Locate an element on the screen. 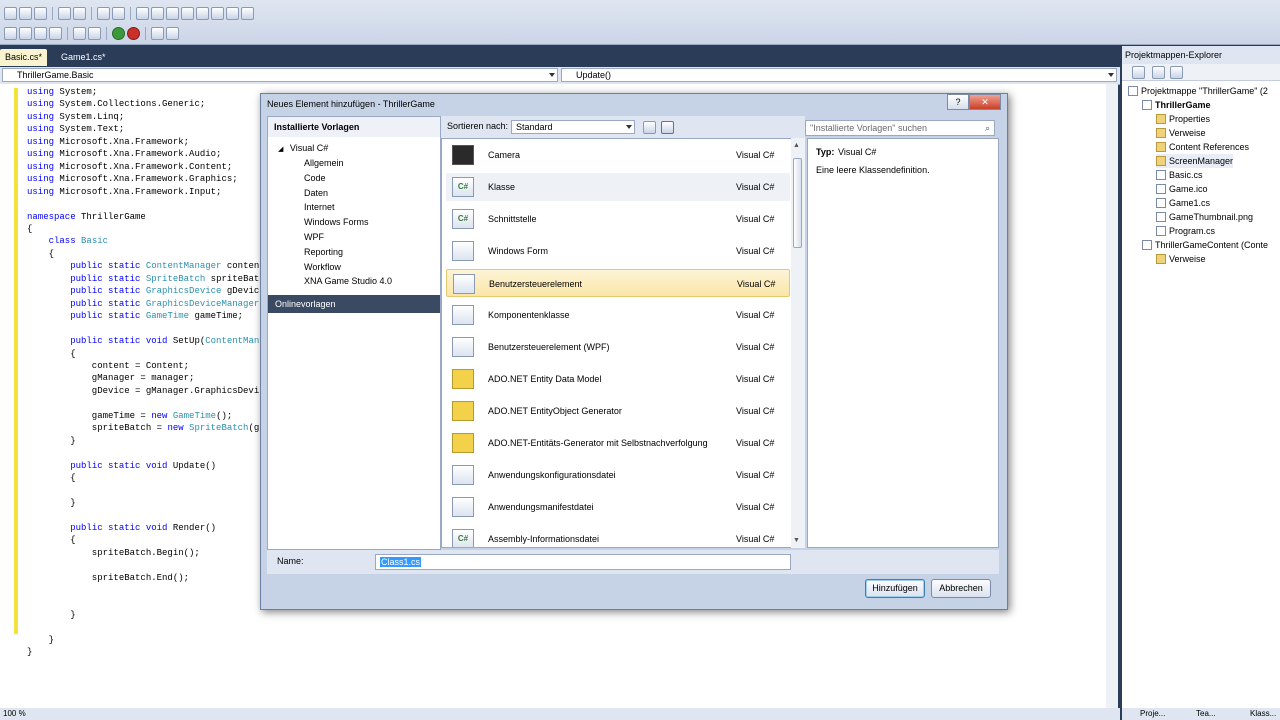  small-icons-view-icon is located at coordinates (649, 127).